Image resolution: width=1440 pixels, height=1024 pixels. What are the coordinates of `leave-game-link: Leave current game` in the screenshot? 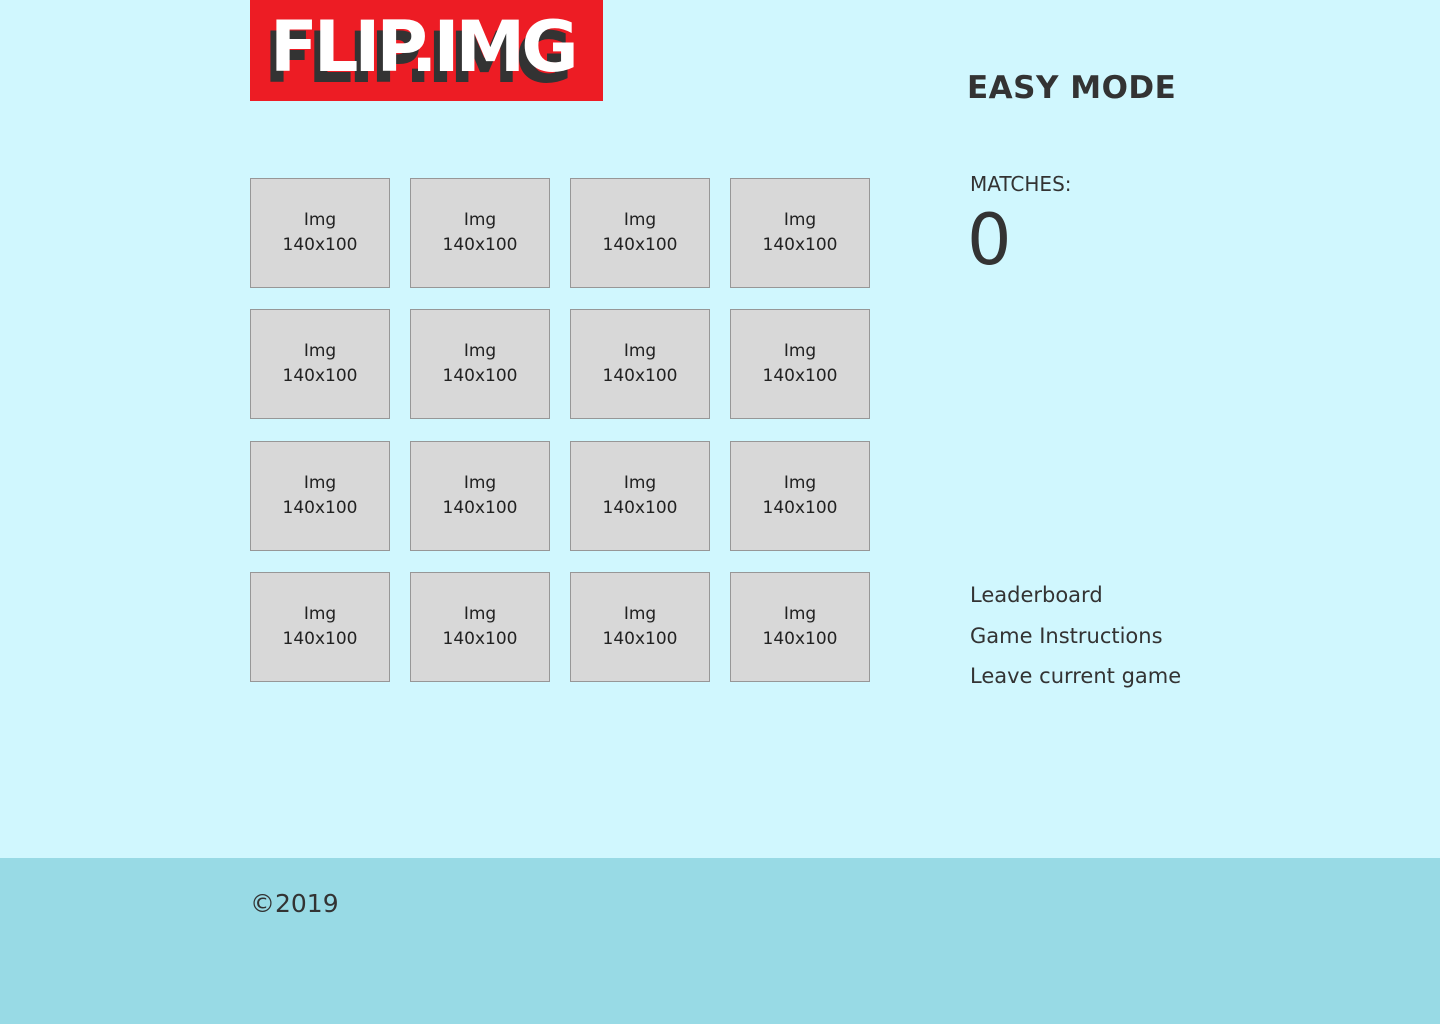 It's located at (1075, 676).